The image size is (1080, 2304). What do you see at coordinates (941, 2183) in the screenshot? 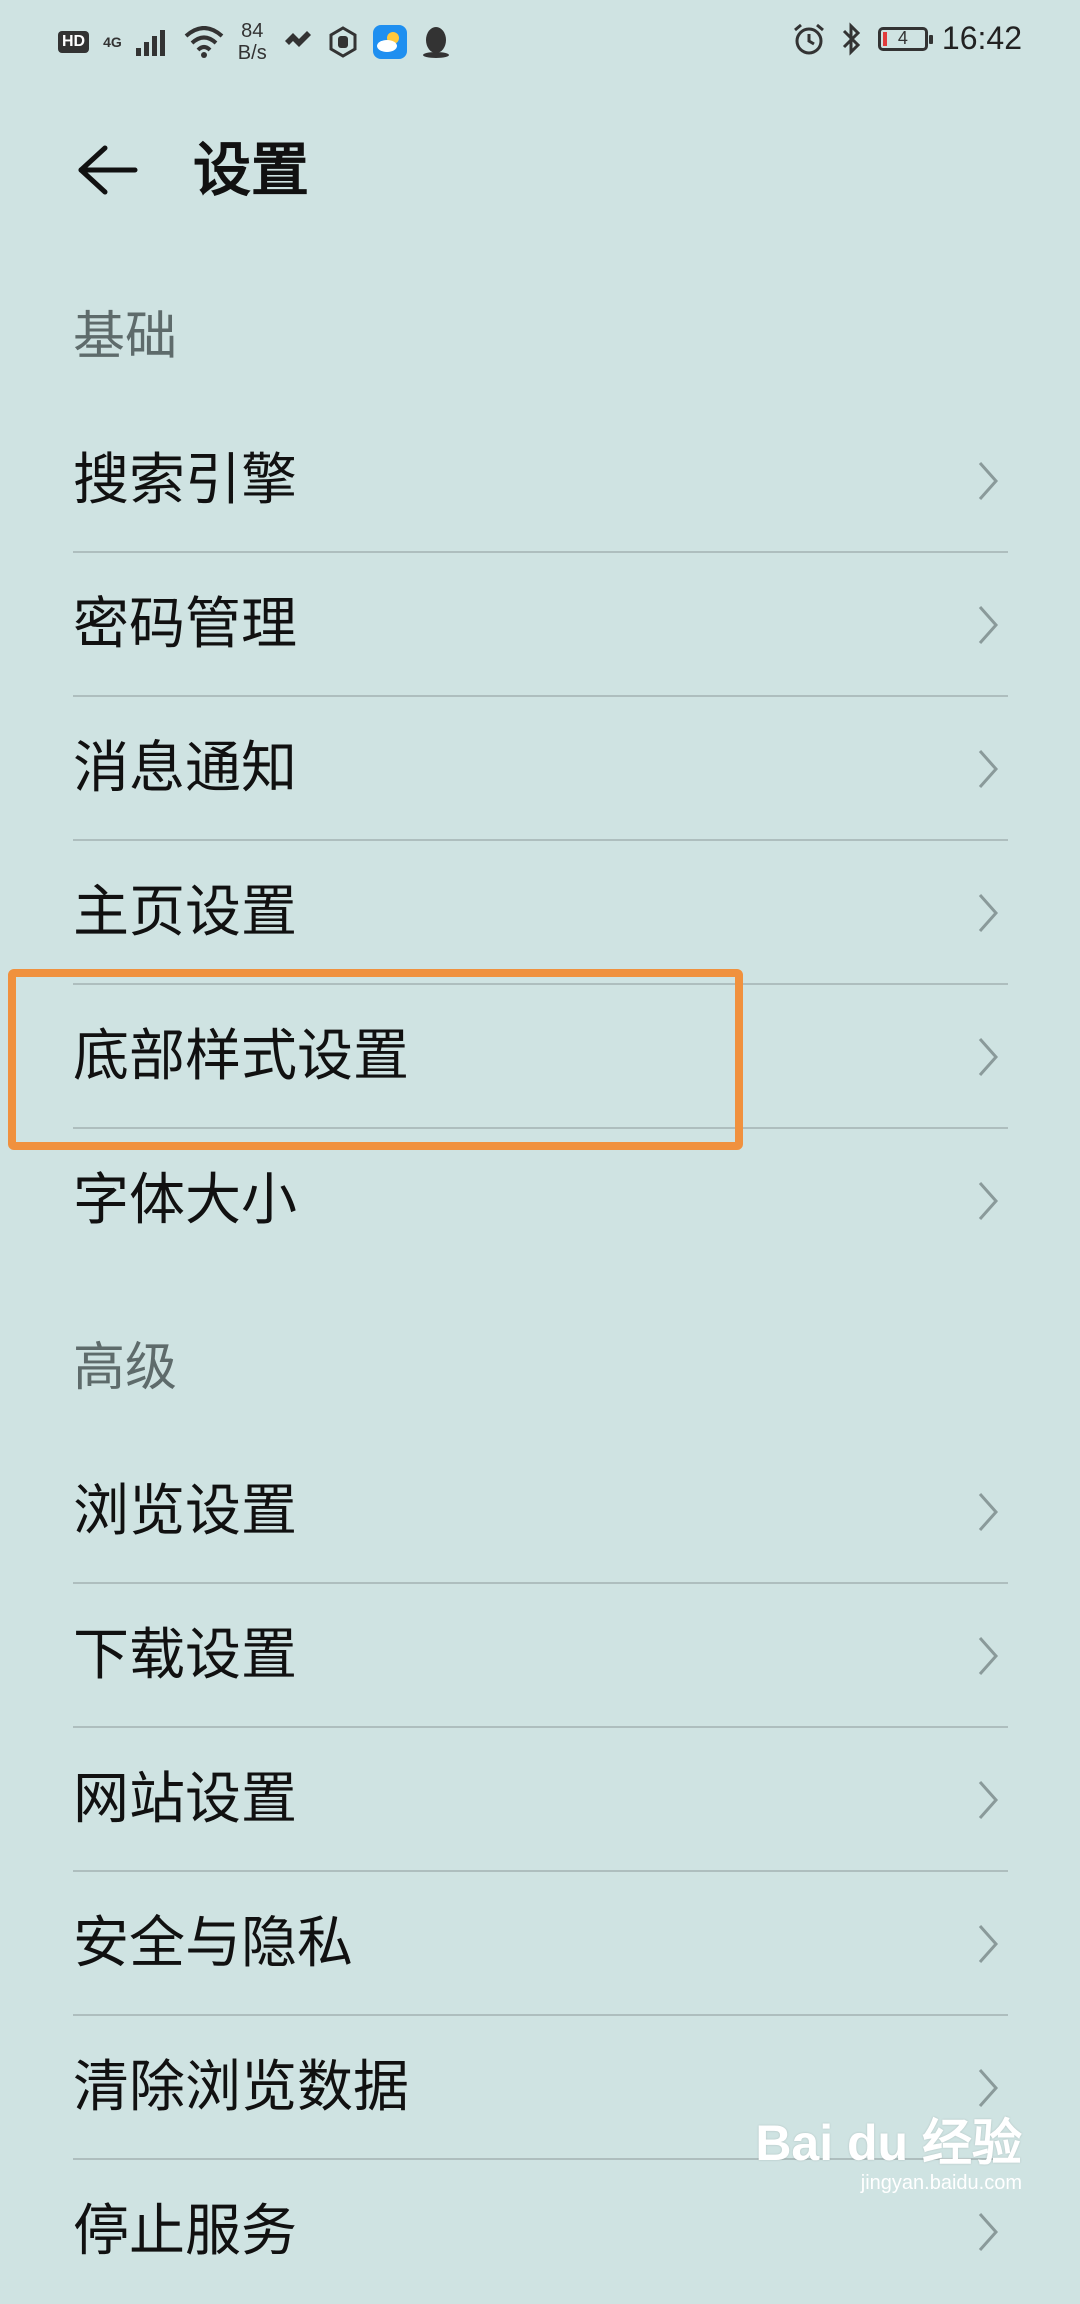
I see `watermark-url: jingyan.baidu.com` at bounding box center [941, 2183].